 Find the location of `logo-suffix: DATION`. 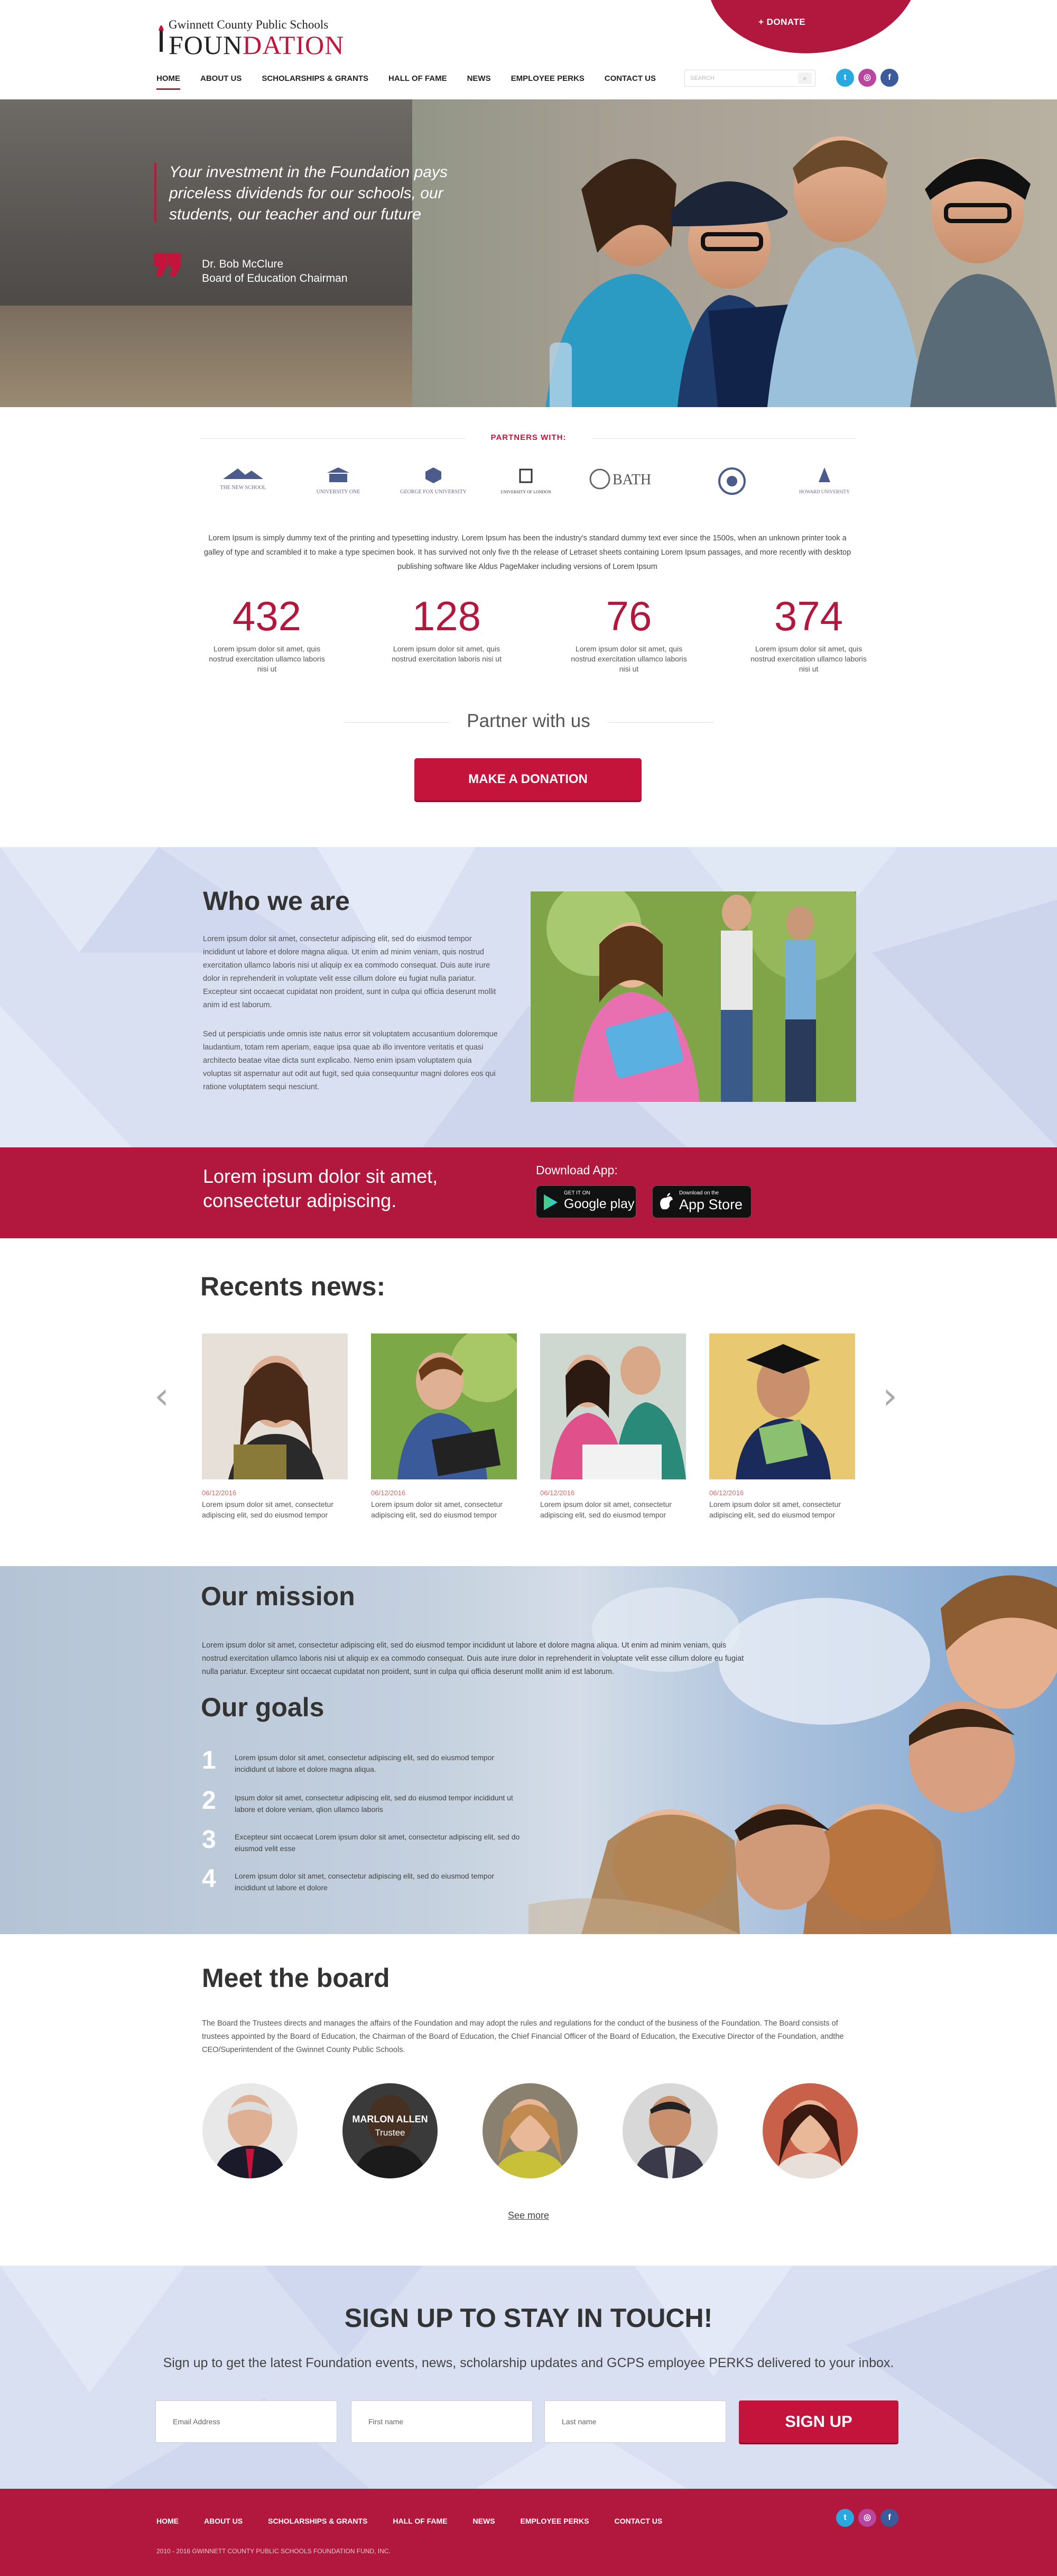

logo-suffix: DATION is located at coordinates (294, 45).